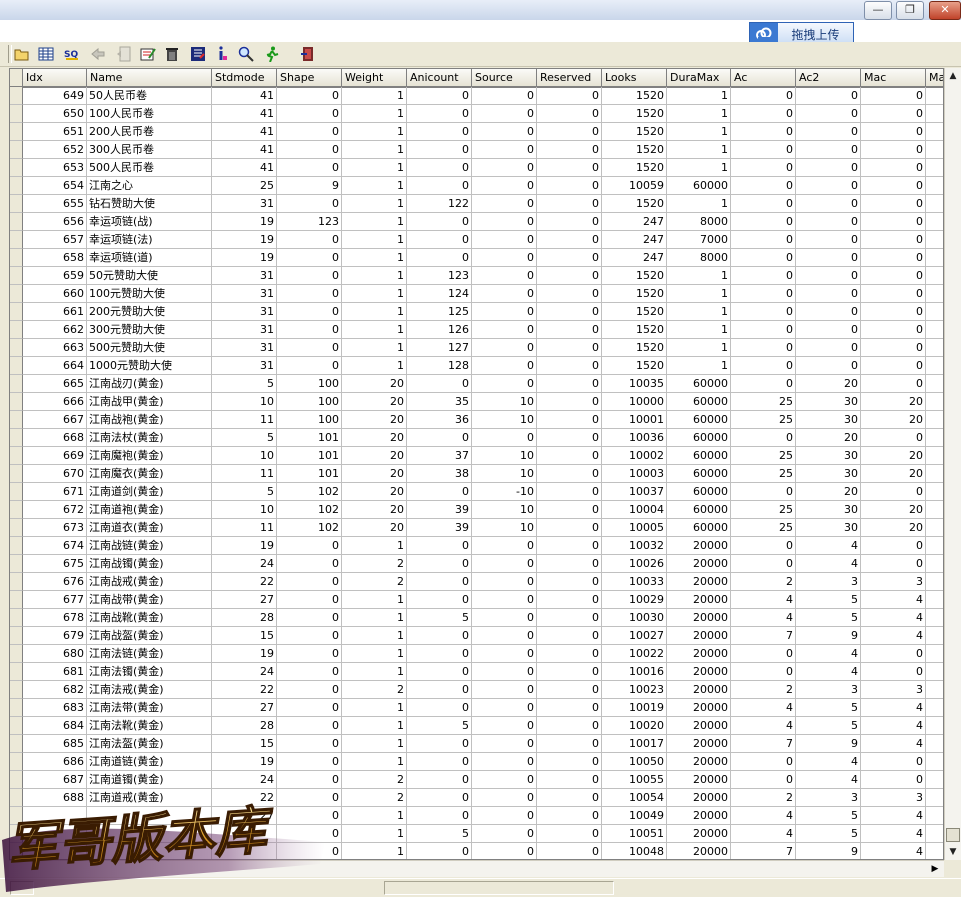 This screenshot has height=897, width=961. I want to click on table-cell: 江南法靴(黄金), so click(149, 726).